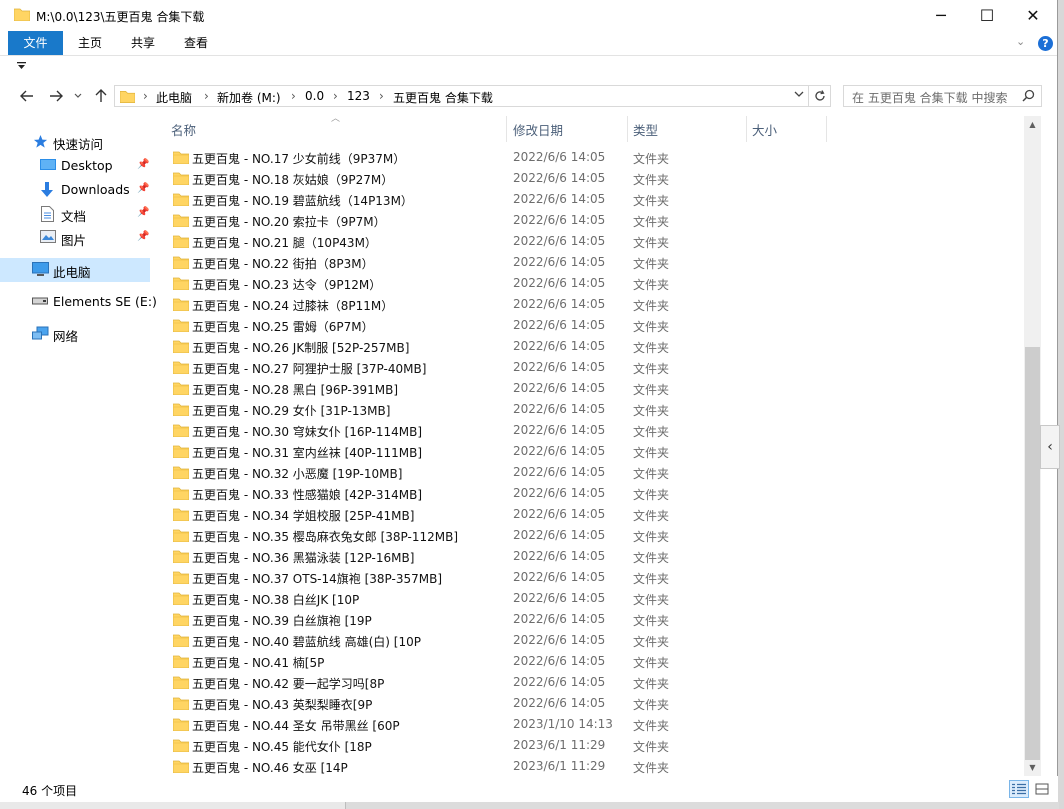 This screenshot has height=809, width=1064. Describe the element at coordinates (75, 270) in the screenshot. I see `nav-this-pc: 此电脑` at that location.